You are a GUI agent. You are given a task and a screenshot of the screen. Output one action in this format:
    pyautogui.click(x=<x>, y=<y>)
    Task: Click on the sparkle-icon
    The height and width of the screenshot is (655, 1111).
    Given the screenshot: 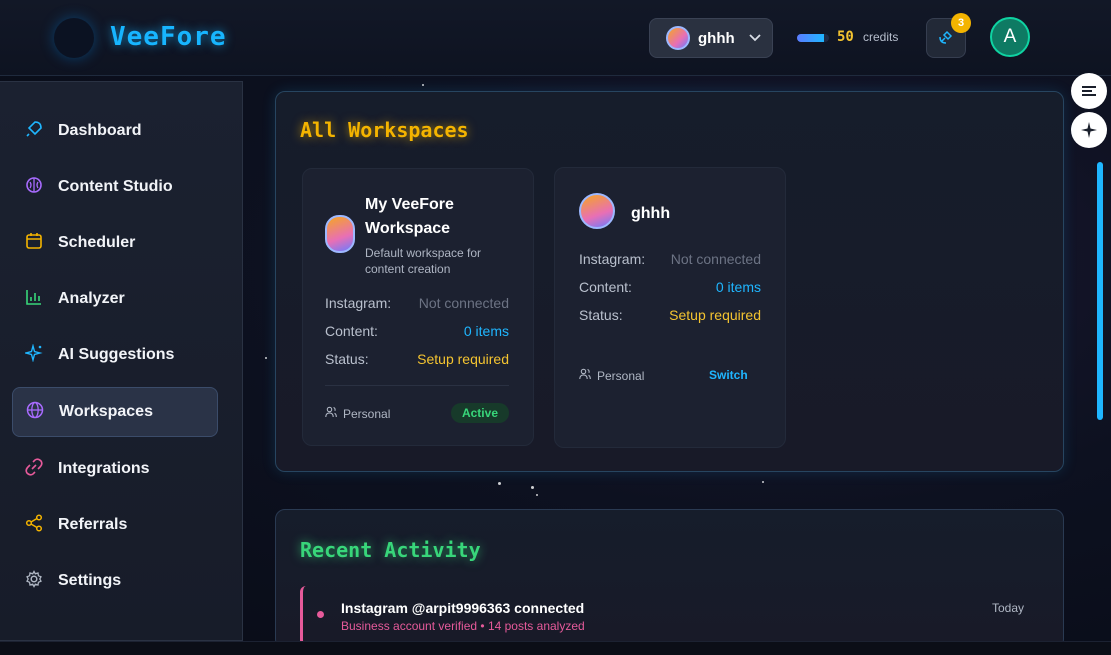 What is the action you would take?
    pyautogui.click(x=1089, y=130)
    